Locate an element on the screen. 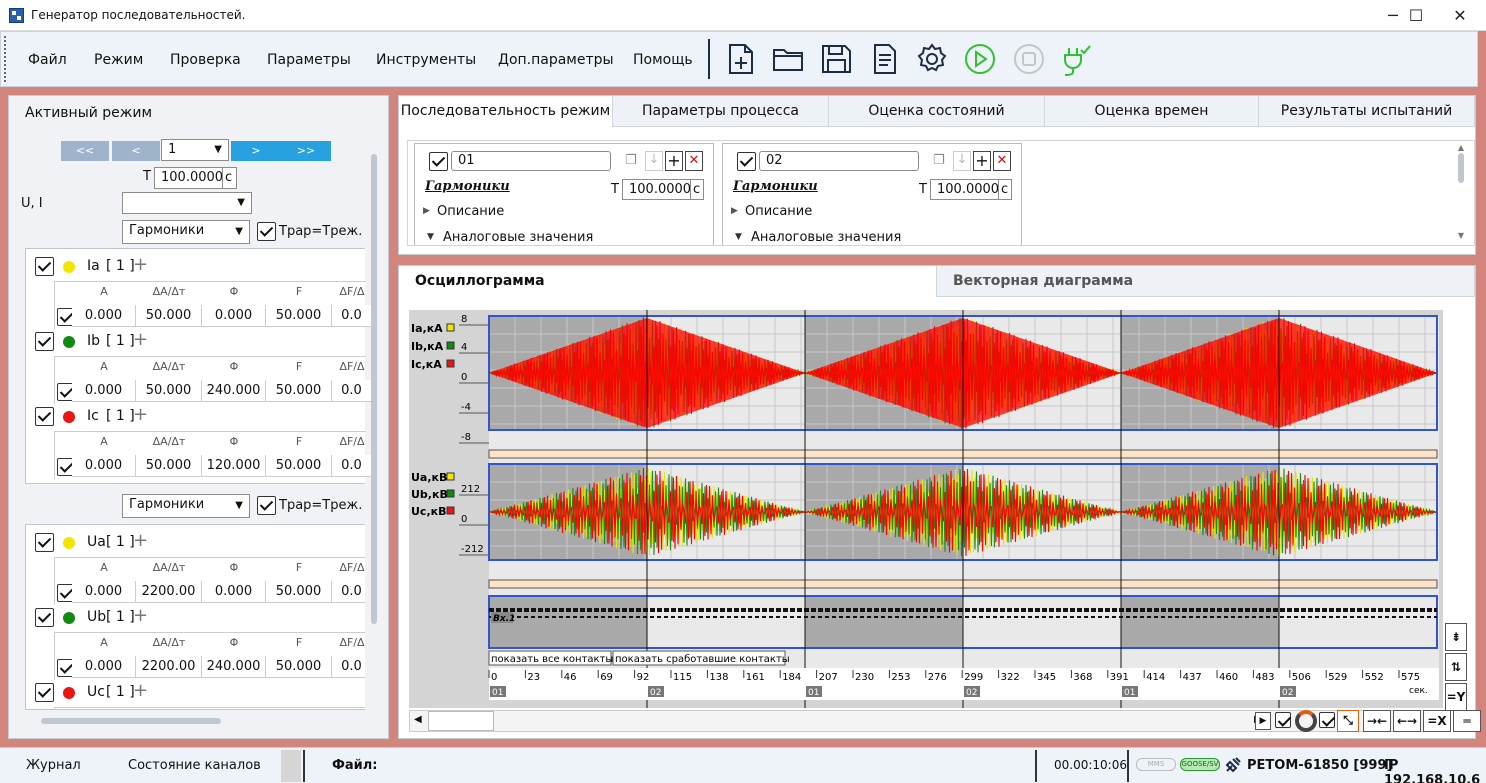 The width and height of the screenshot is (1486, 783). menu-help: Помощь is located at coordinates (663, 60).